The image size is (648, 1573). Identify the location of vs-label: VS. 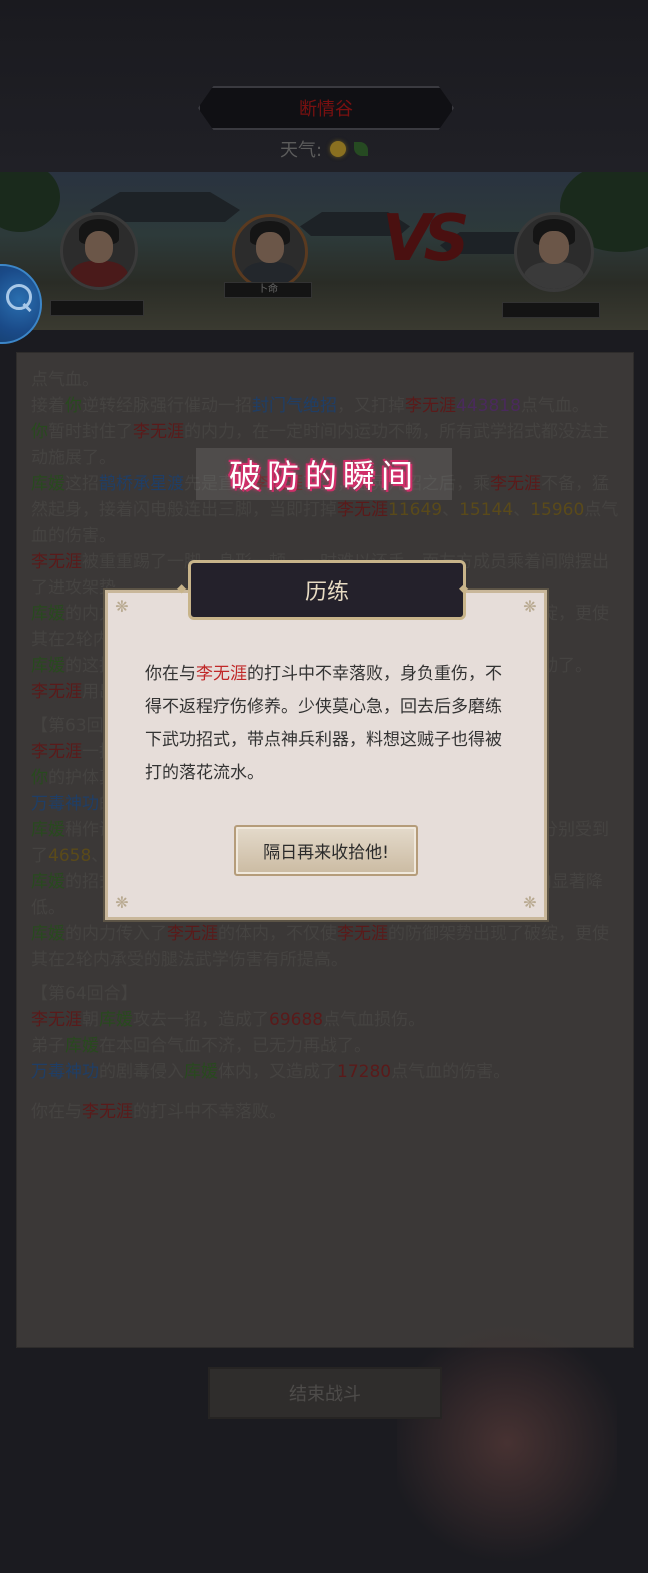
(426, 239).